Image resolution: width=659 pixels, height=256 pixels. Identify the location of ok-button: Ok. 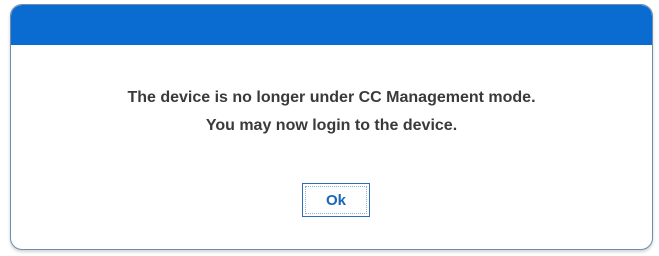
(336, 200).